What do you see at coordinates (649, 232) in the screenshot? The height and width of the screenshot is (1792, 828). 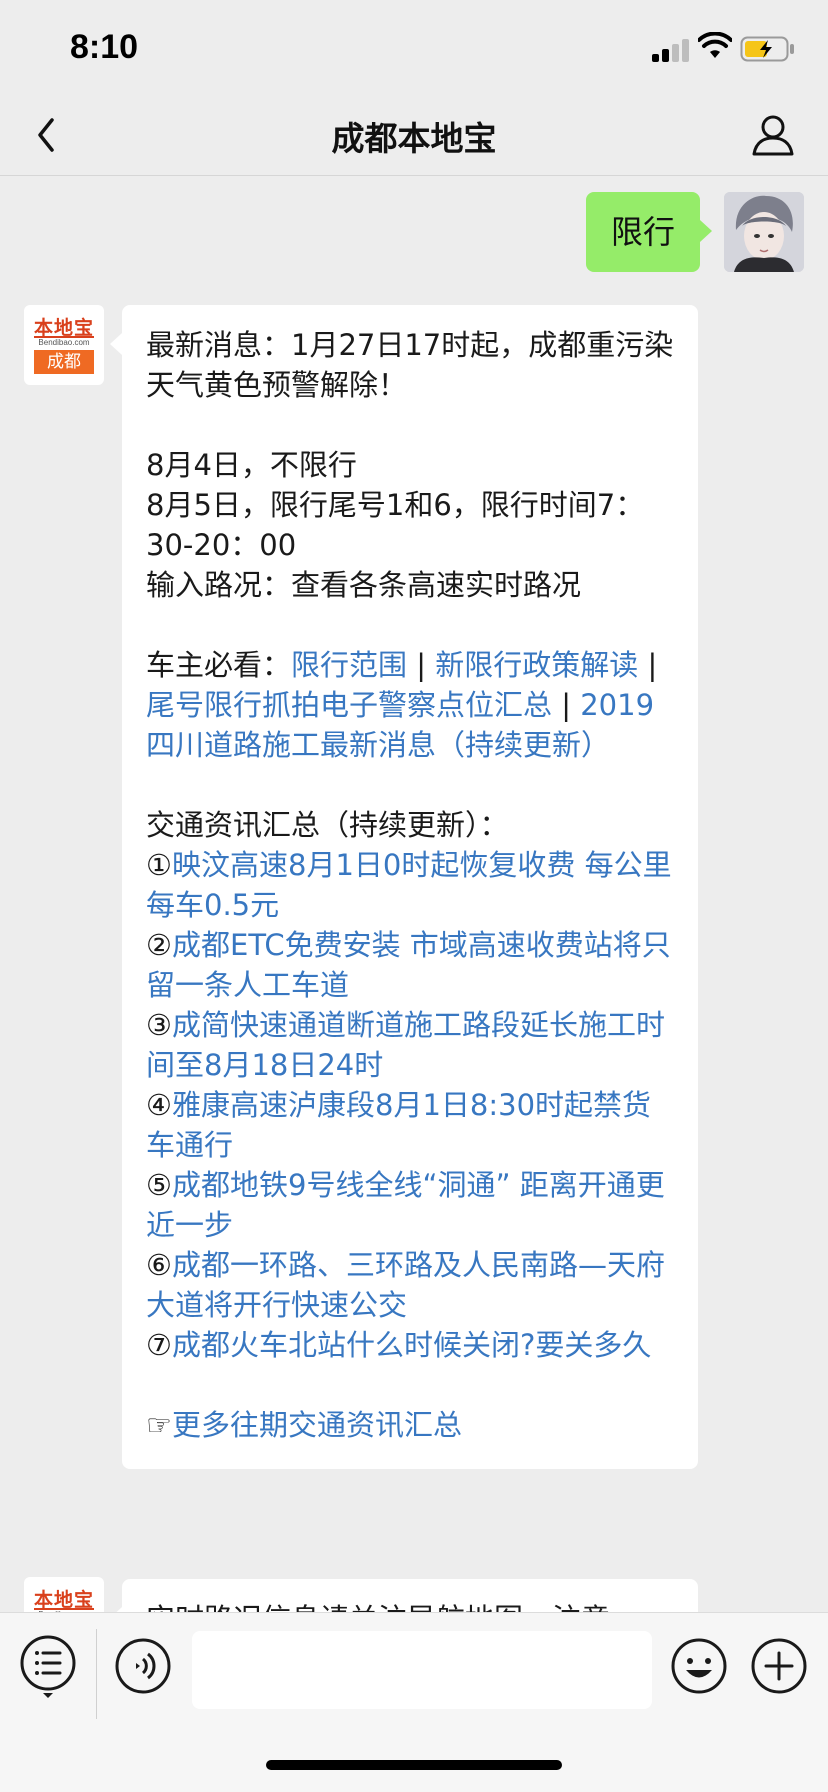 I see `user-message-bubble: 限行` at bounding box center [649, 232].